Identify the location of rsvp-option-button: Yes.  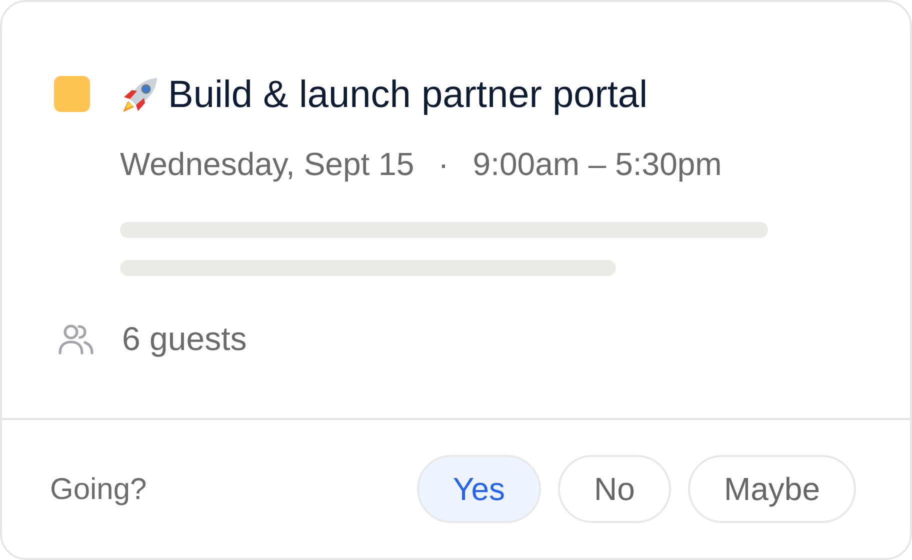
(479, 489).